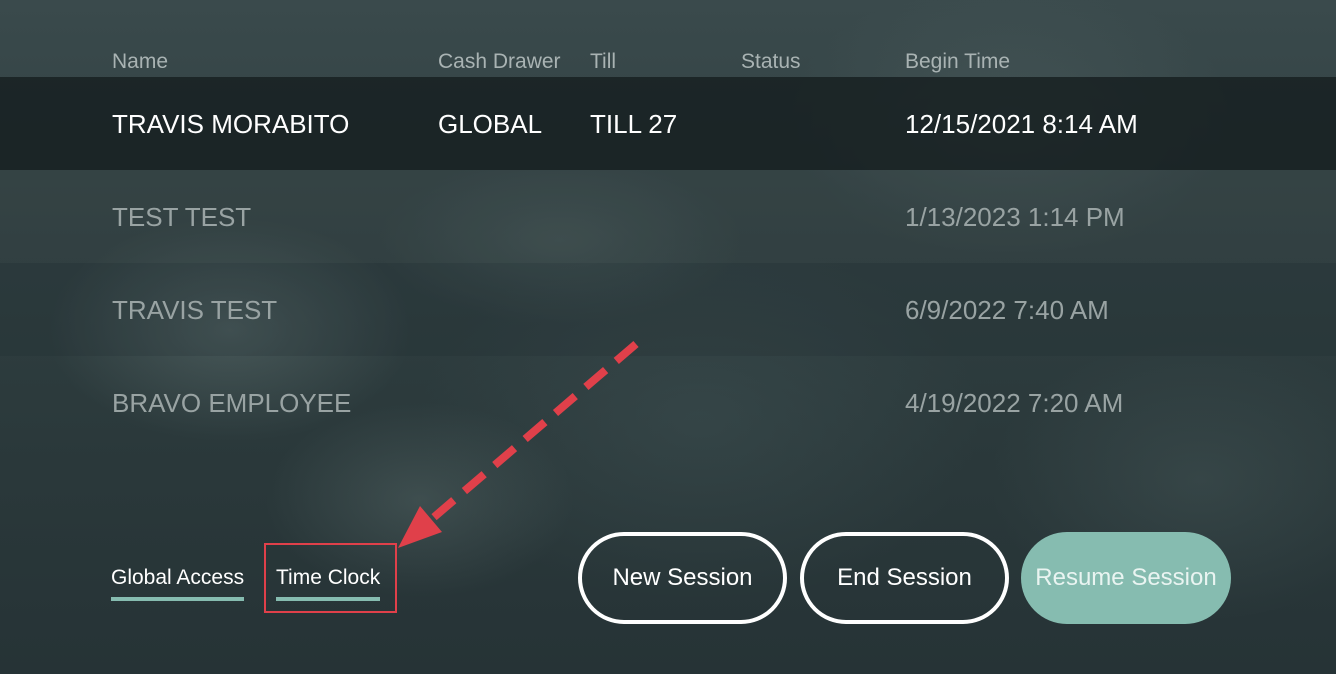 The width and height of the screenshot is (1336, 674). What do you see at coordinates (330, 578) in the screenshot?
I see `annotation-highlight-box` at bounding box center [330, 578].